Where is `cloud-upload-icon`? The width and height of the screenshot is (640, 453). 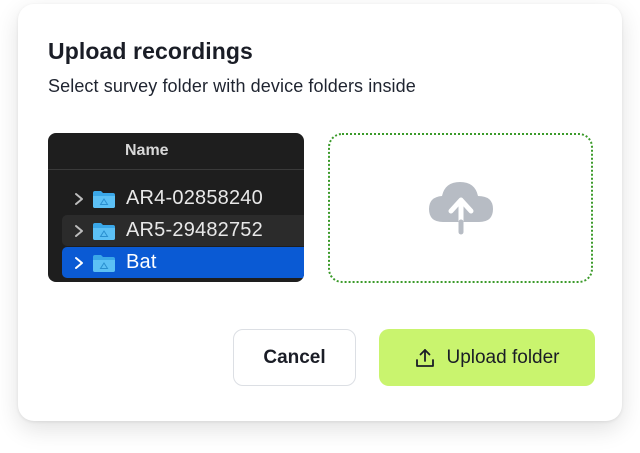 cloud-upload-icon is located at coordinates (461, 208).